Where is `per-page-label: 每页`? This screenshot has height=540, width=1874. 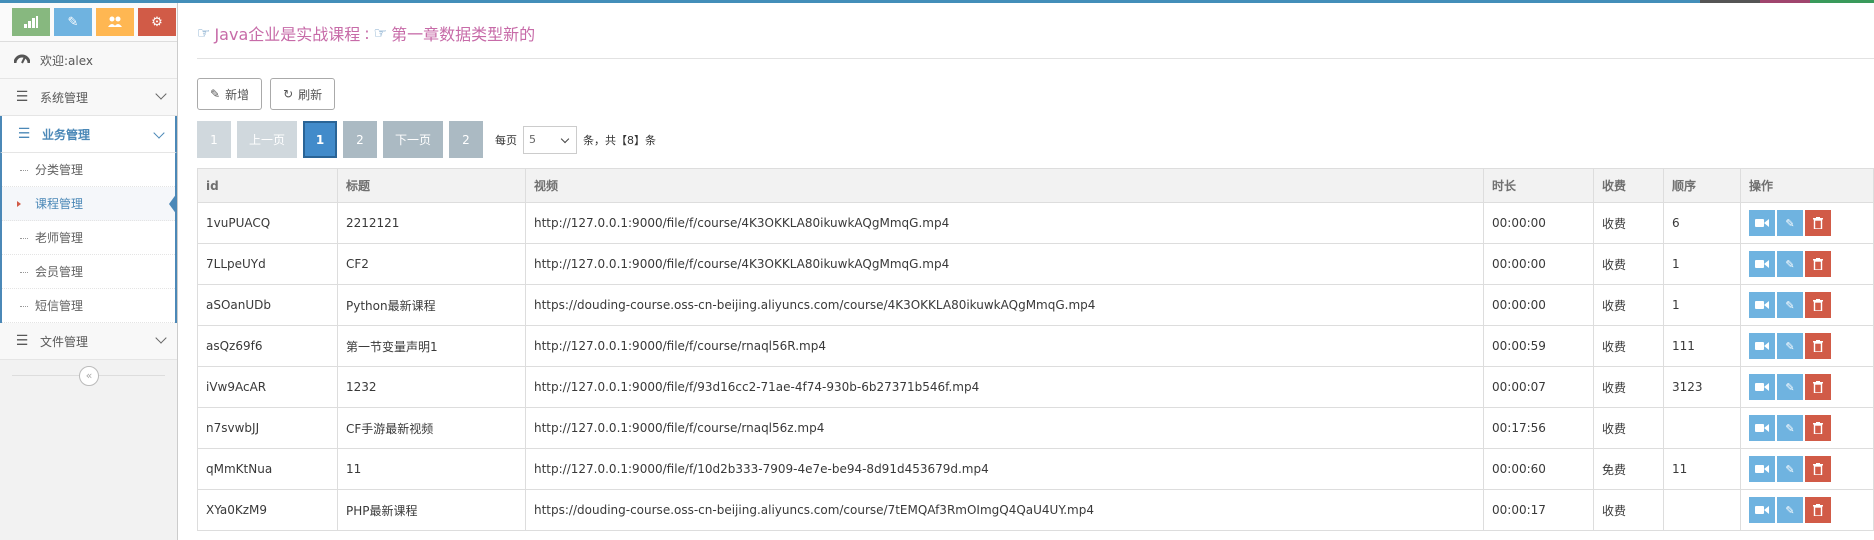 per-page-label: 每页 is located at coordinates (506, 140).